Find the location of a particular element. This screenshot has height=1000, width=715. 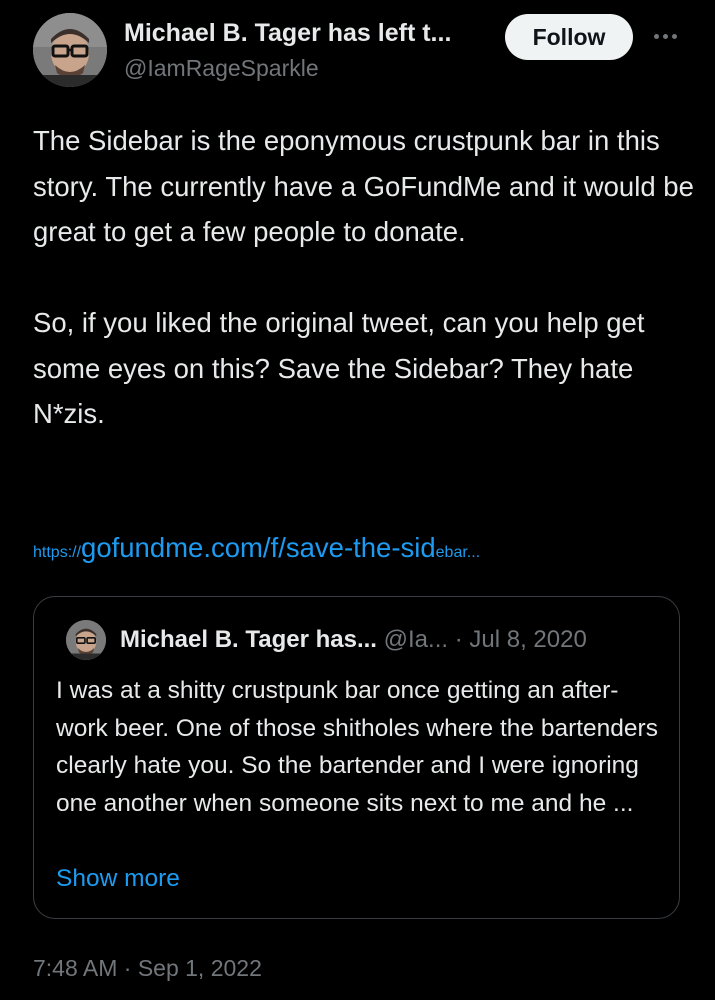

quoted-author-avatar is located at coordinates (86, 640).